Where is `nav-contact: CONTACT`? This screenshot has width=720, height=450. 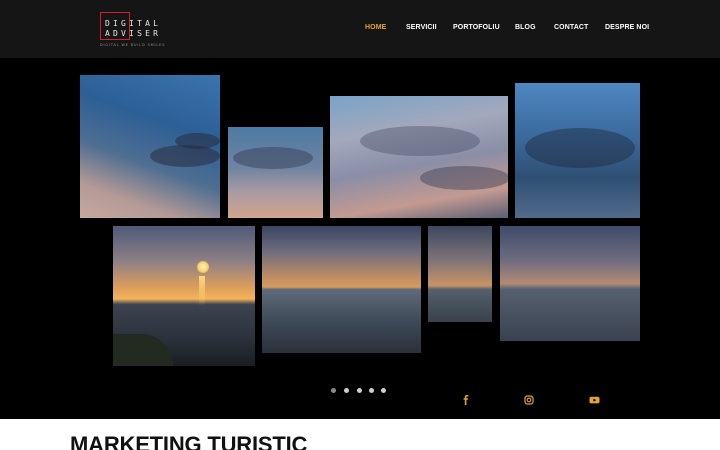 nav-contact: CONTACT is located at coordinates (571, 27).